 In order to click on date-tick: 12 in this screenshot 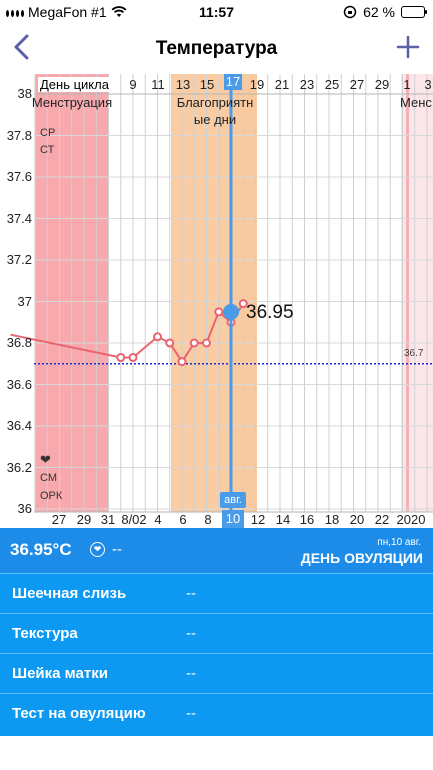, I will do `click(258, 519)`.